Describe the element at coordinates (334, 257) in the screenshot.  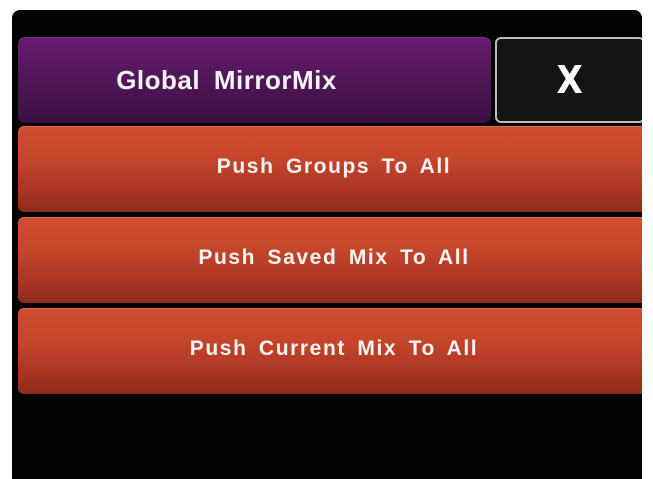
I see `push-saved-mix-to-all-label: Push Saved Mix To All` at that location.